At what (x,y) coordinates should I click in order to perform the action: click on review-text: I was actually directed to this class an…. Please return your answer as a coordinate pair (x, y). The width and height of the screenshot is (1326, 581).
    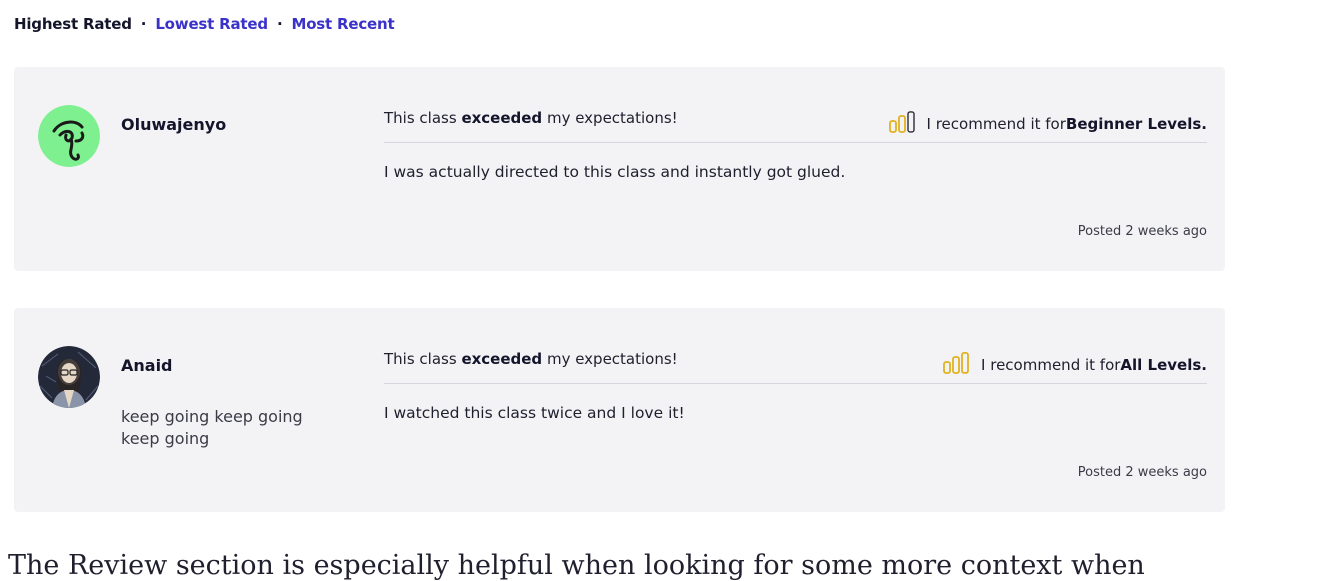
    Looking at the image, I should click on (615, 172).